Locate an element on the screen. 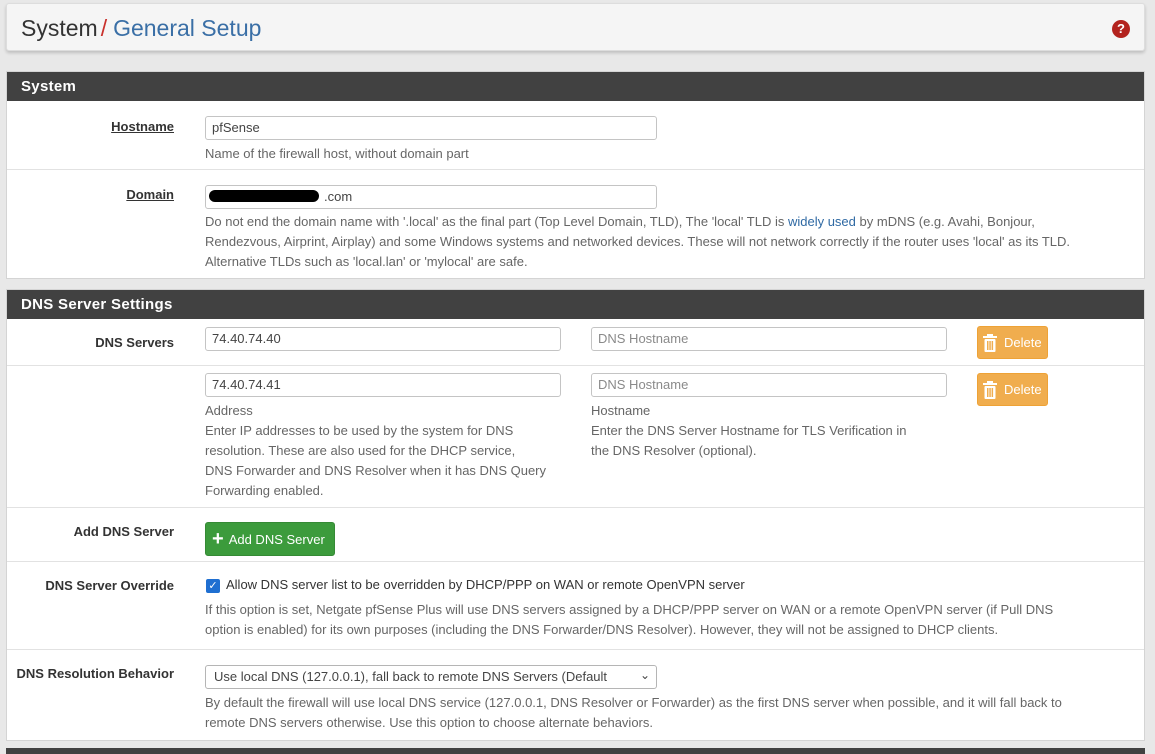  redaction-mark is located at coordinates (264, 196).